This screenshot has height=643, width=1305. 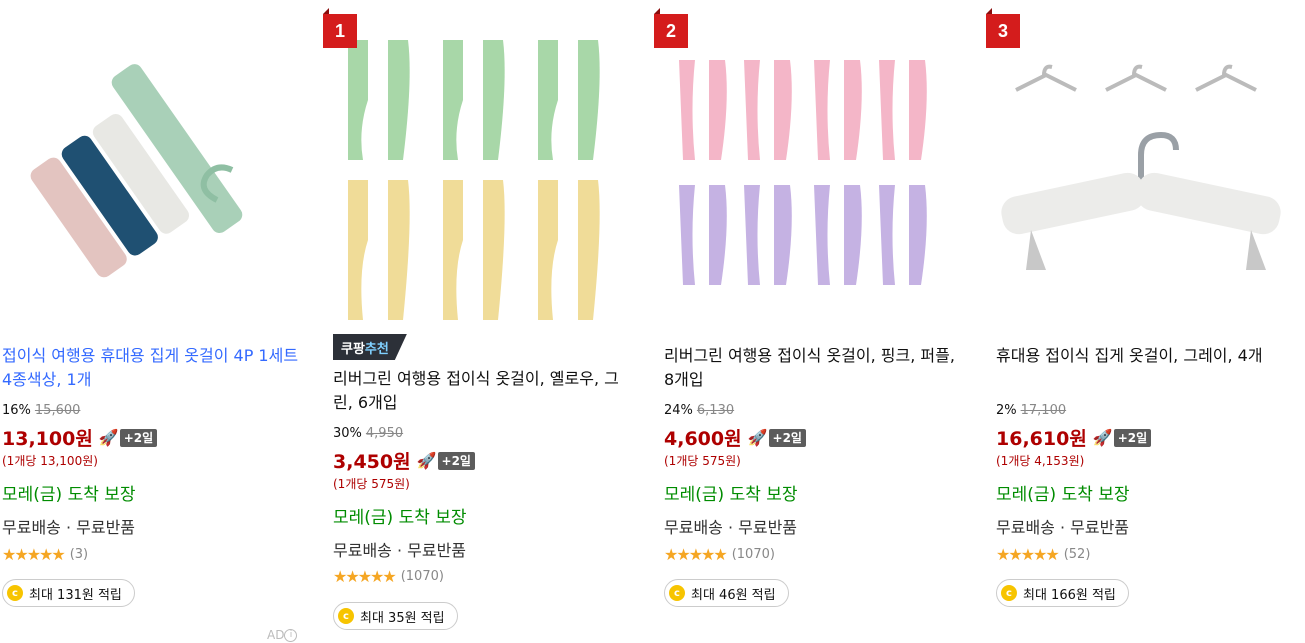 I want to click on original-price: 17,100, so click(x=1043, y=410).